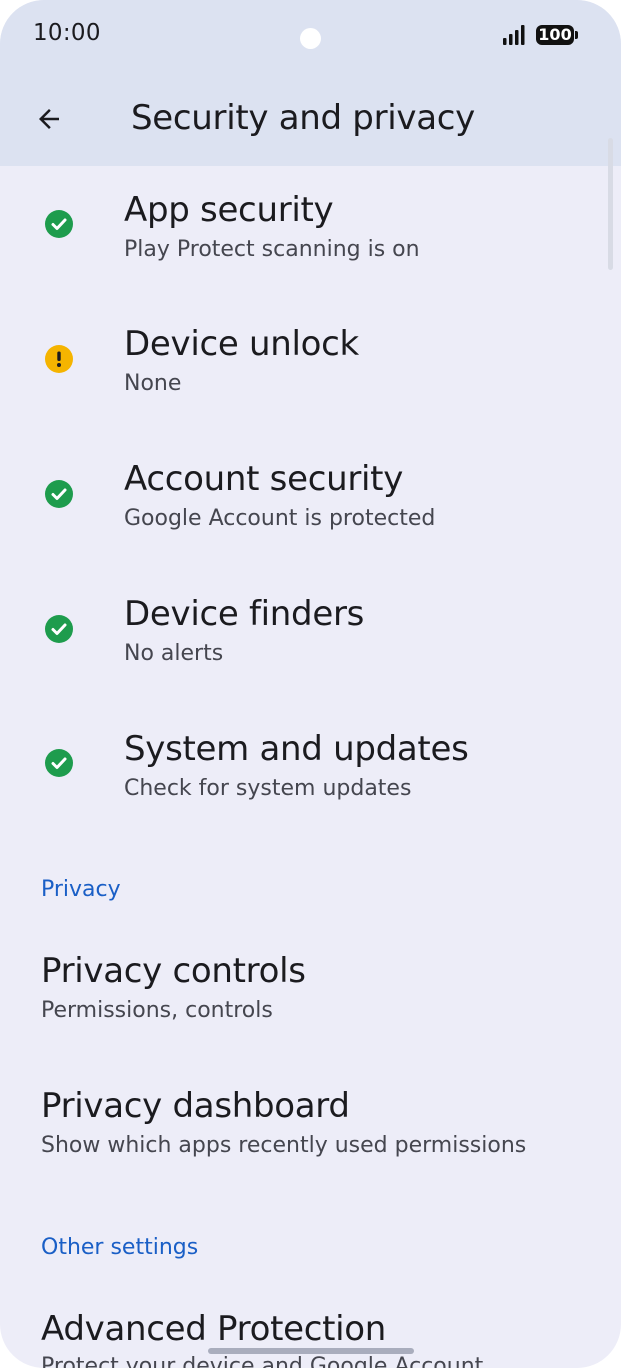 The image size is (621, 1368). Describe the element at coordinates (280, 518) in the screenshot. I see `item-subtitle: Google Account is protected` at that location.